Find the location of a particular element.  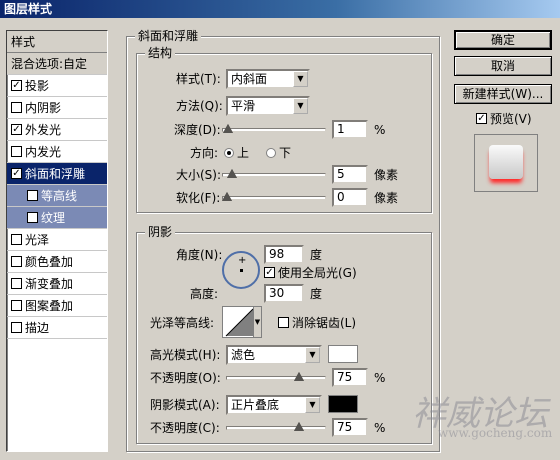

style-item: 斜面和浮雕 is located at coordinates (57, 174).